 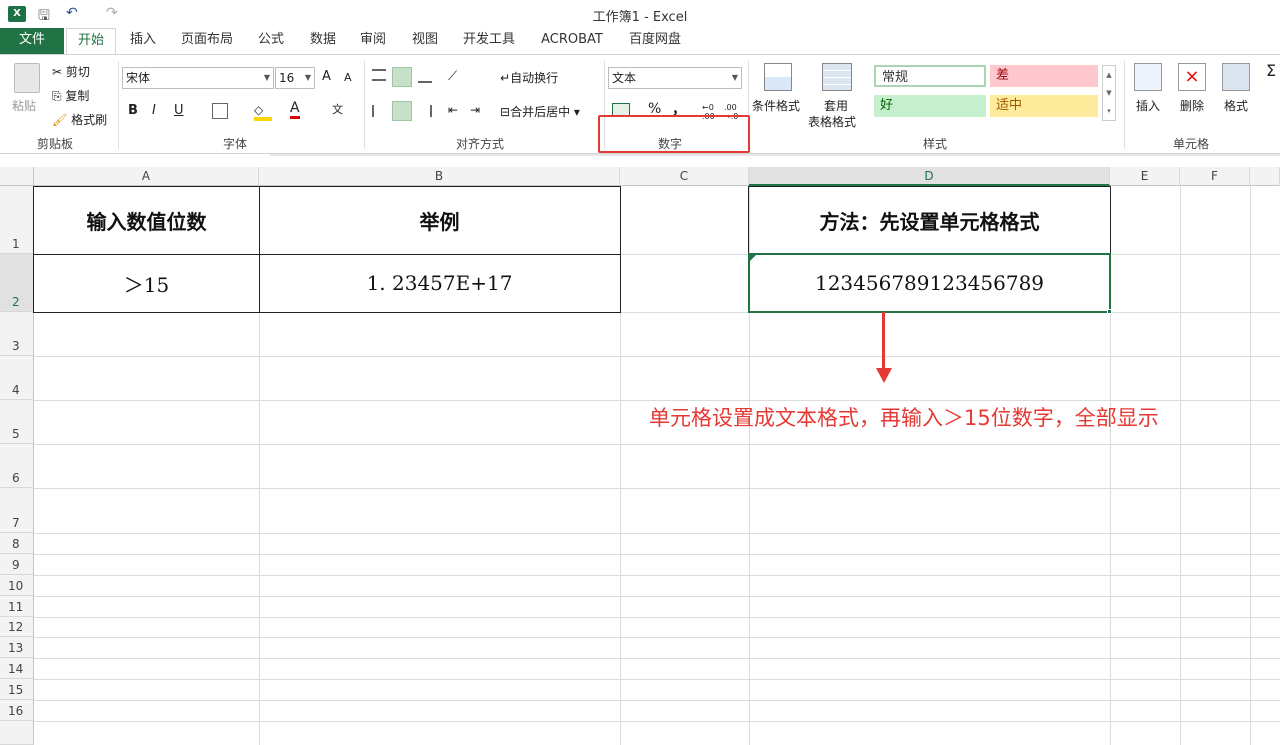 What do you see at coordinates (379, 111) in the screenshot?
I see `align-left-icon` at bounding box center [379, 111].